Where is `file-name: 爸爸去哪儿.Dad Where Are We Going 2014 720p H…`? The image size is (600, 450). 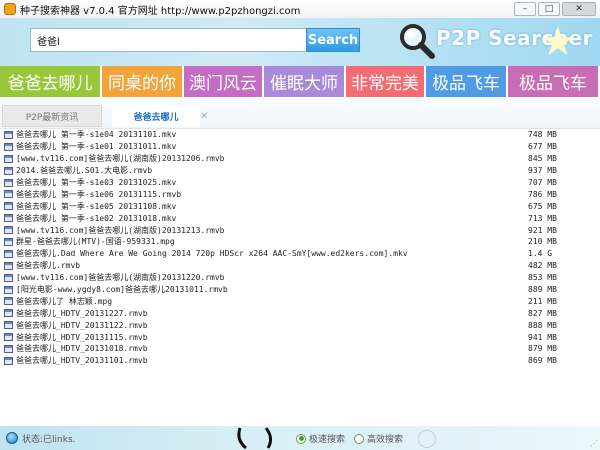 file-name: 爸爸去哪儿.Dad Where Are We Going 2014 720p H… is located at coordinates (212, 254).